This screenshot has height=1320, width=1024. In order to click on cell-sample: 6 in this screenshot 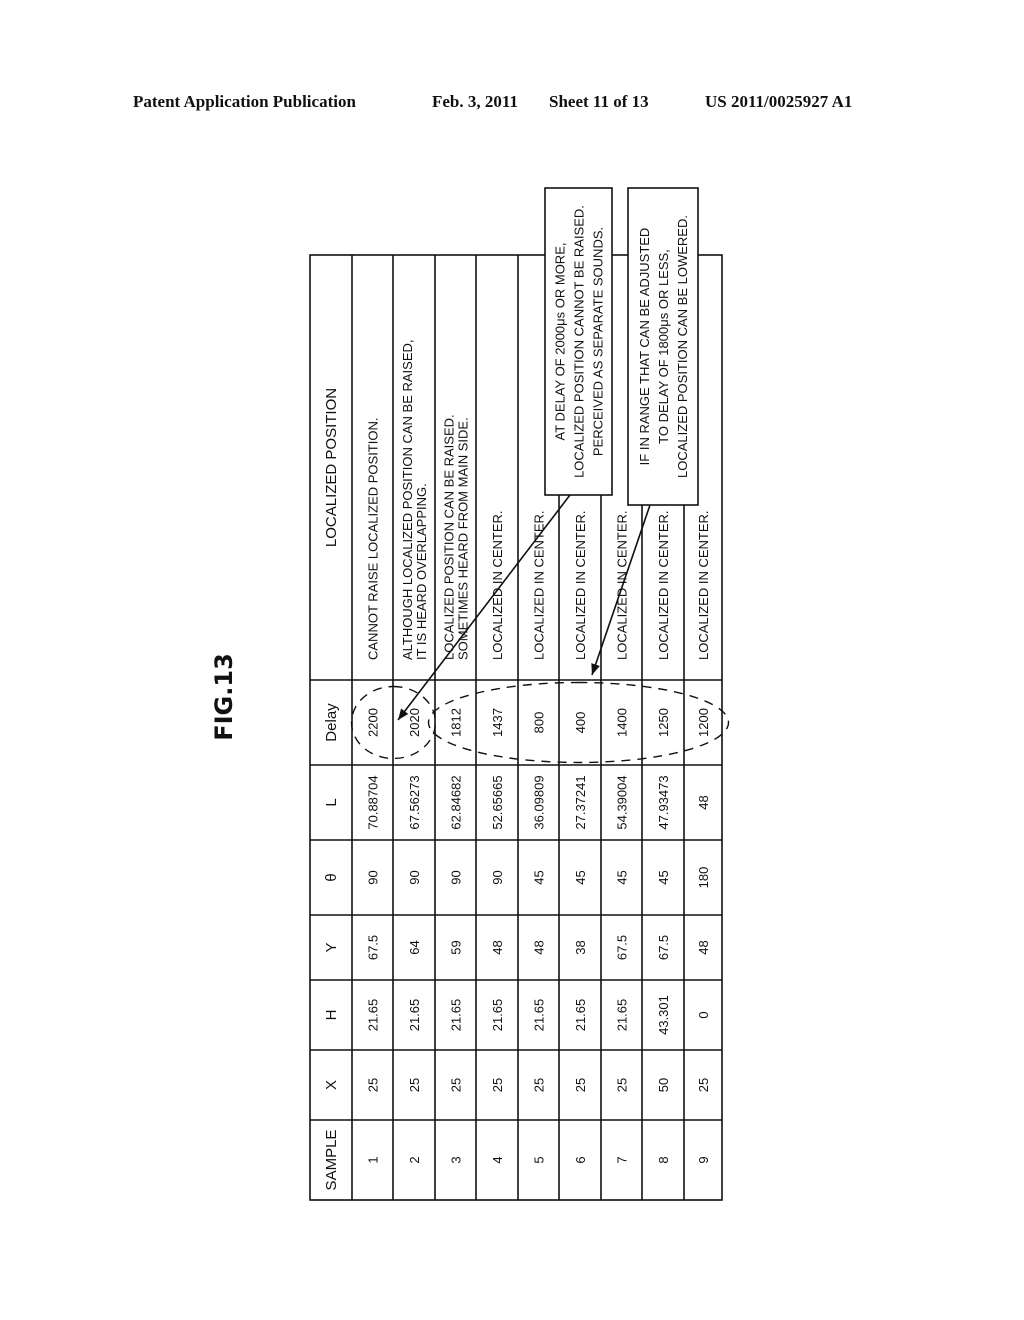, I will do `click(580, 1159)`.